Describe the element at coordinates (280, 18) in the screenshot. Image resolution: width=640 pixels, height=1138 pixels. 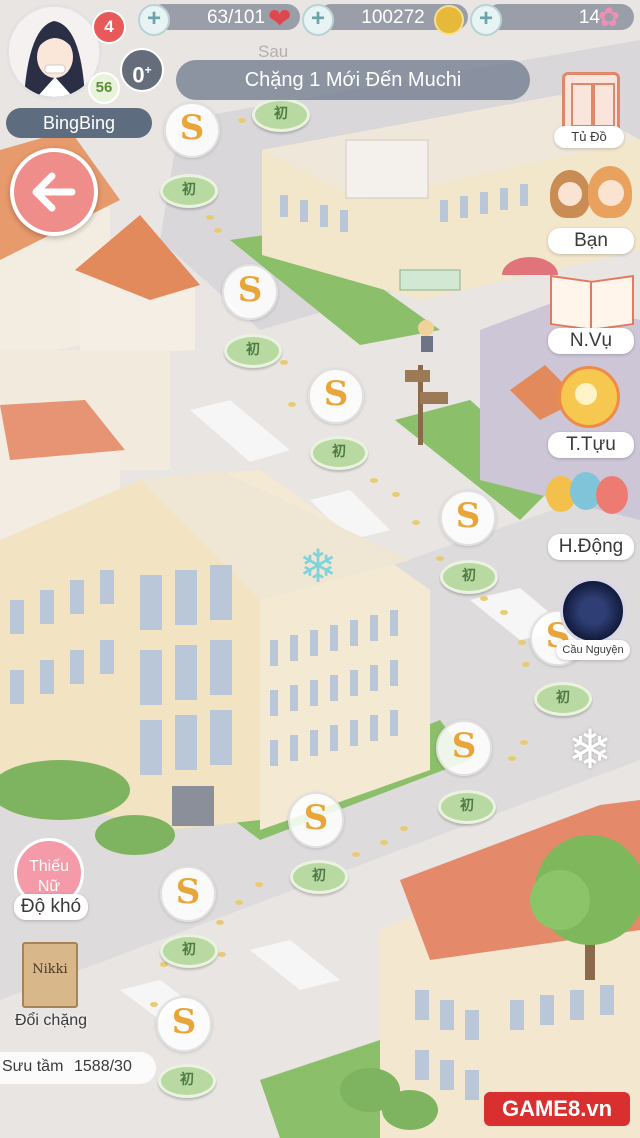
I see `heart-icon: ❤` at that location.